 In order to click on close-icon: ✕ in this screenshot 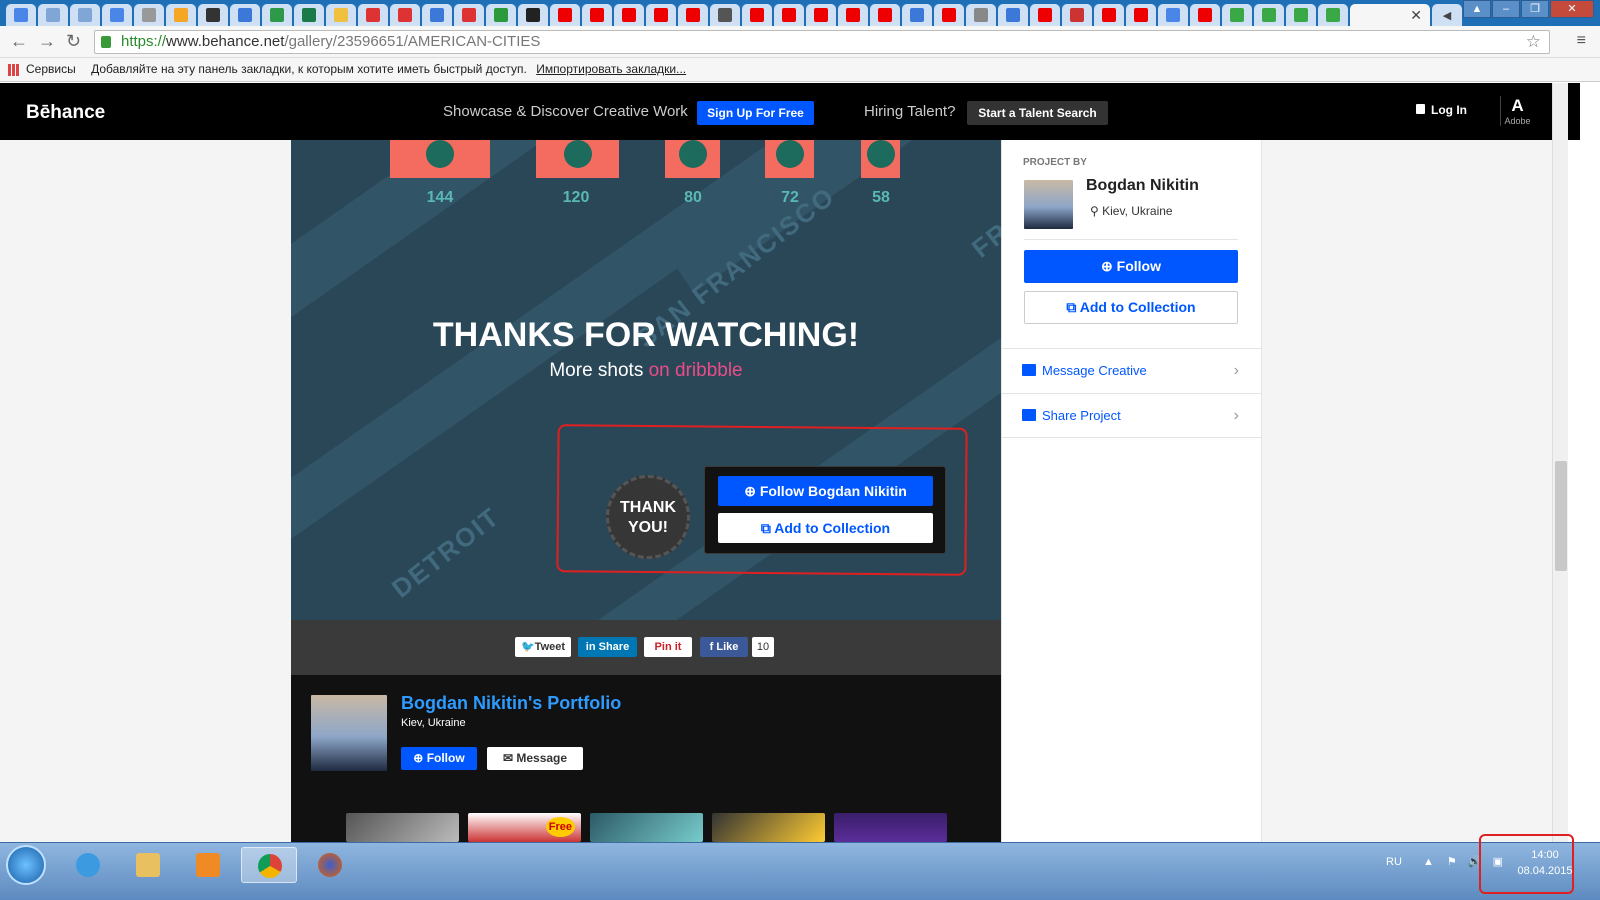, I will do `click(1416, 15)`.